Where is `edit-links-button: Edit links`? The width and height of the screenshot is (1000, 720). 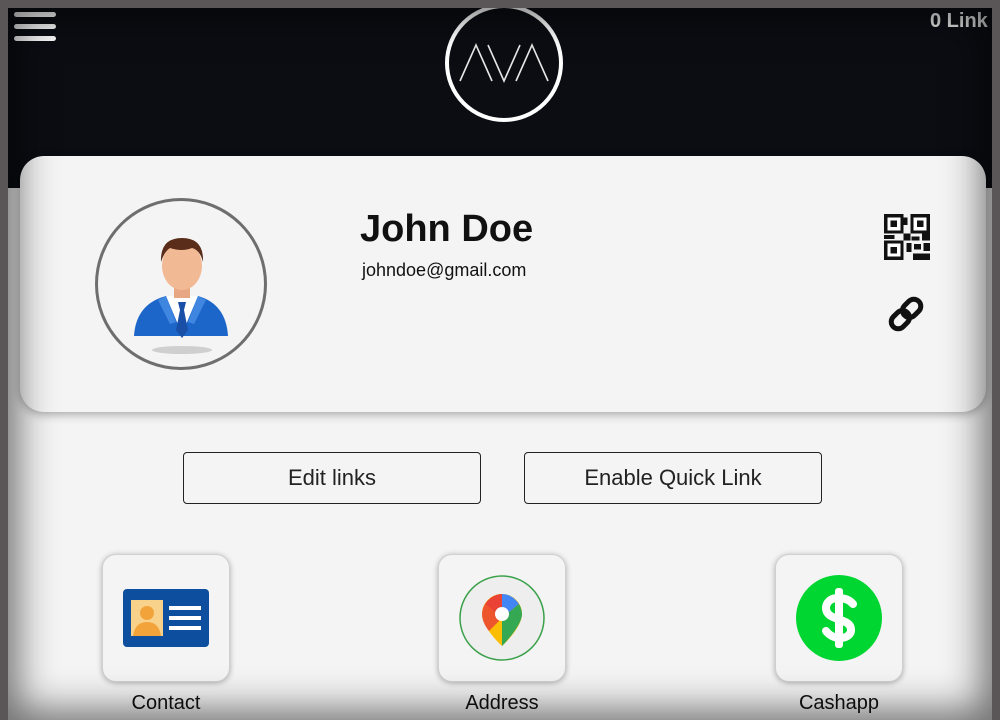 edit-links-button: Edit links is located at coordinates (332, 478).